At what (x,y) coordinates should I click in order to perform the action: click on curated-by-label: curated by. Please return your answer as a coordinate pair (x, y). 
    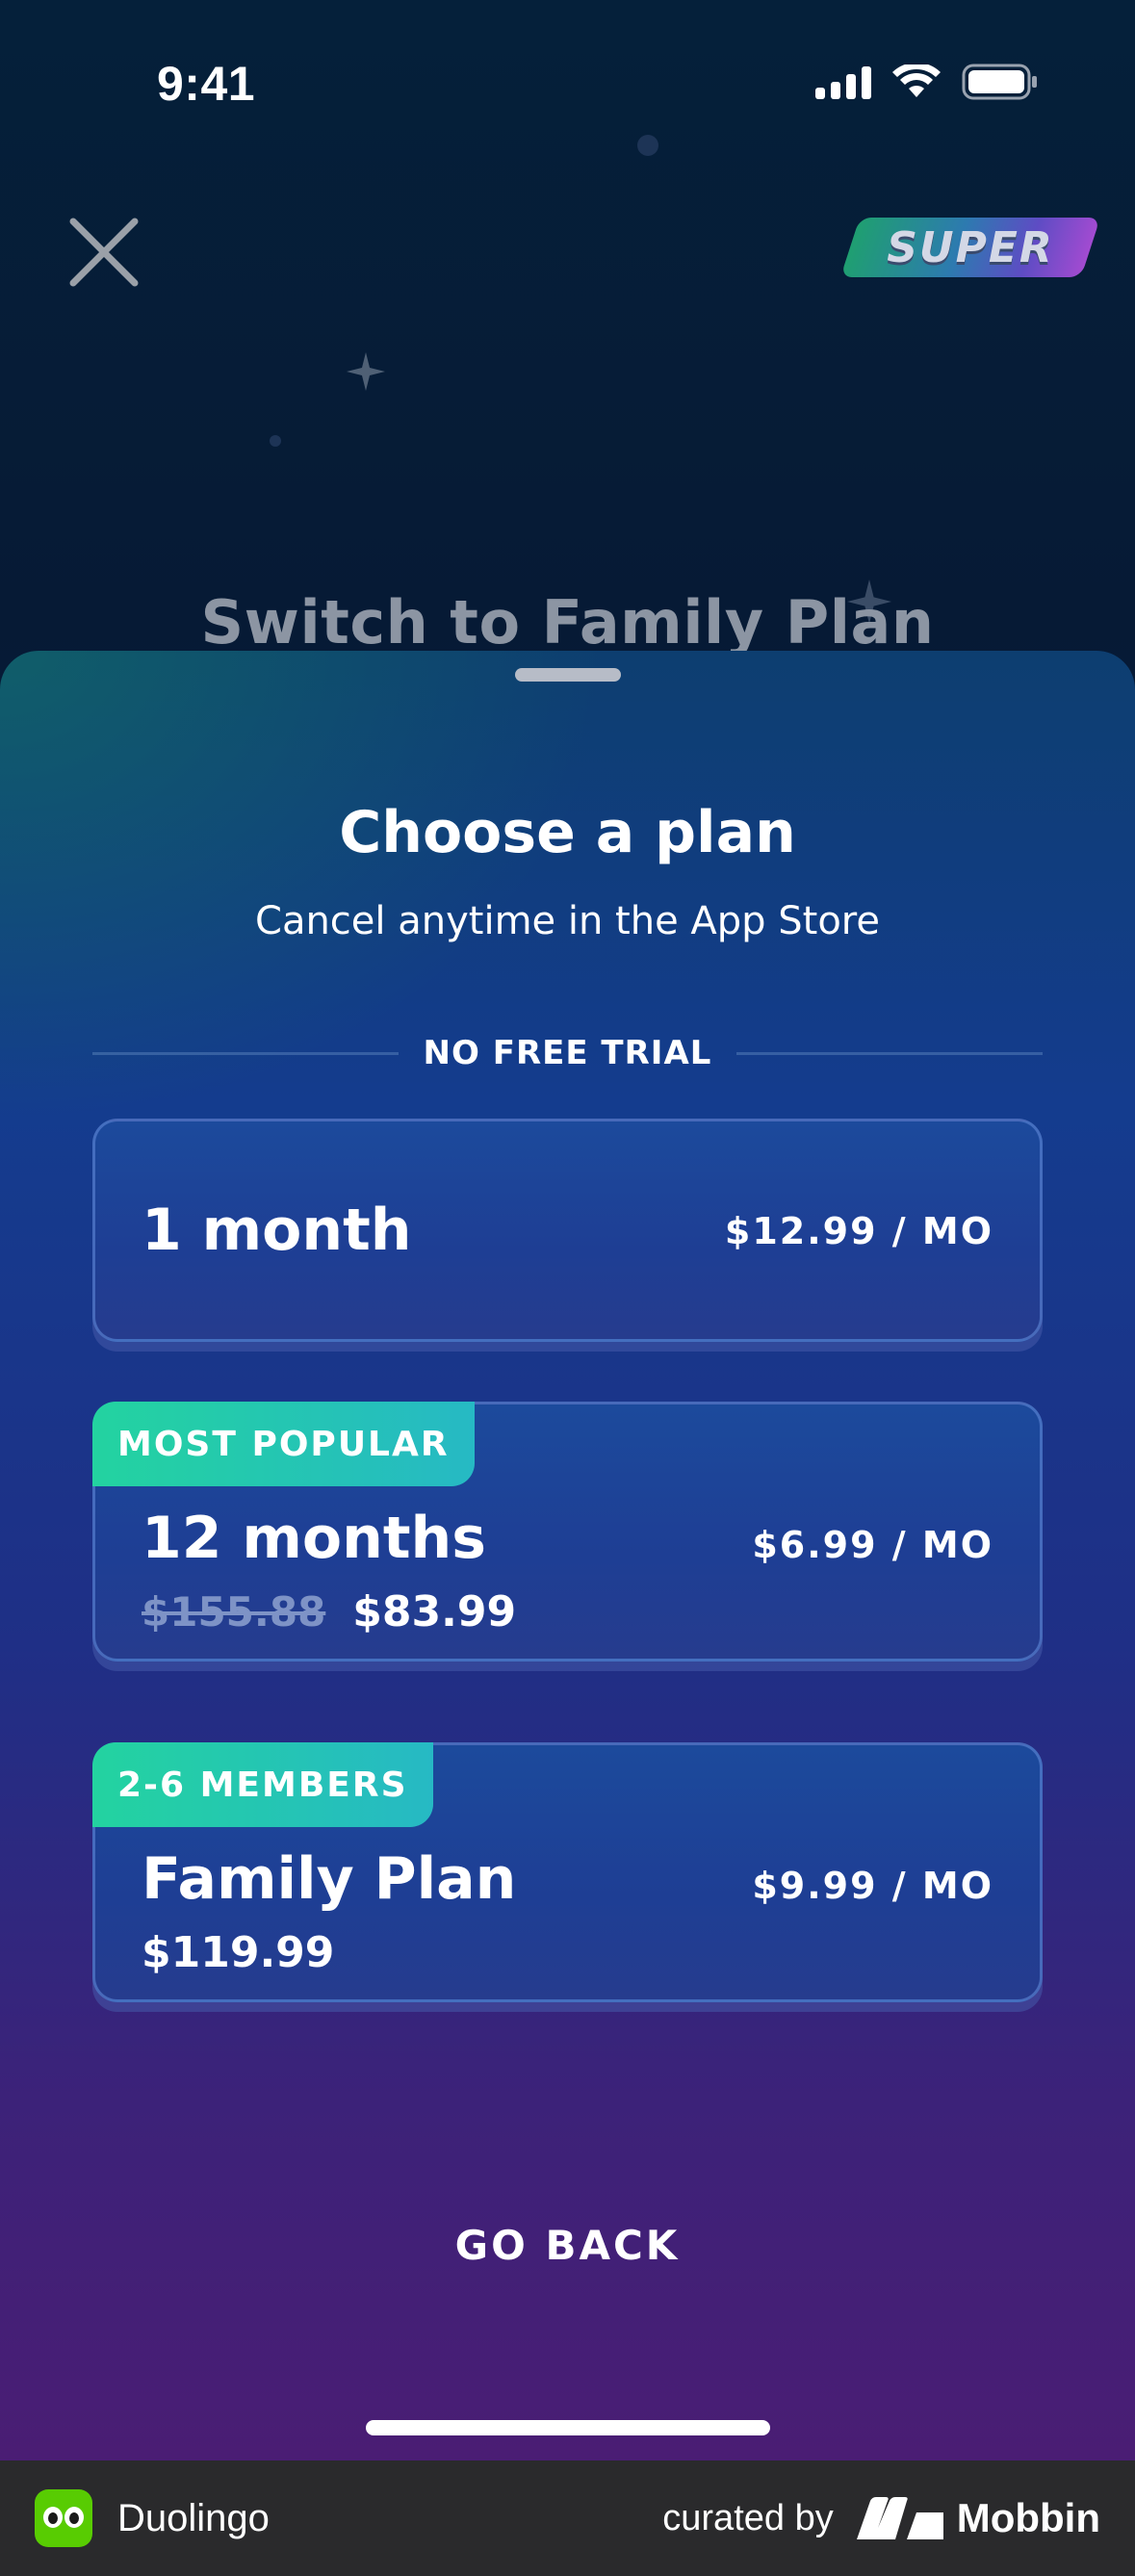
    Looking at the image, I should click on (748, 2518).